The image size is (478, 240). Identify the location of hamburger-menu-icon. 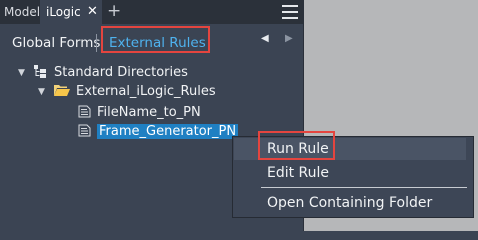
(290, 12).